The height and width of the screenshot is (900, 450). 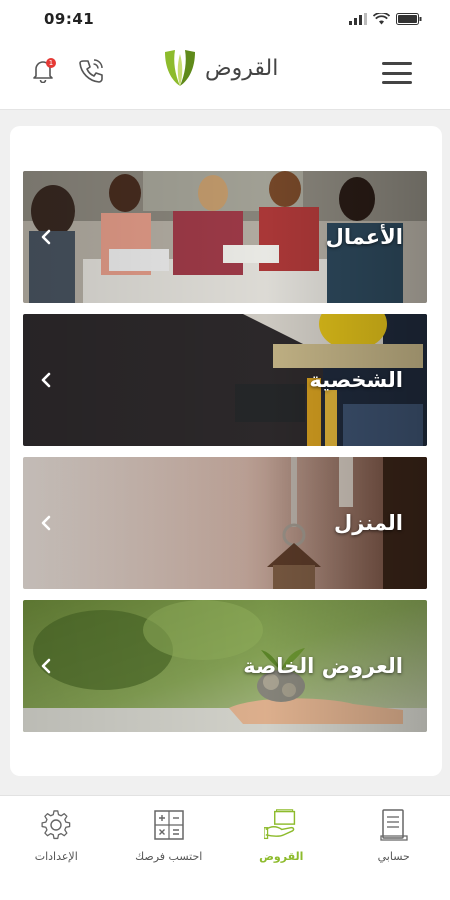 I want to click on app-header: 1 القروض, so click(x=225, y=74).